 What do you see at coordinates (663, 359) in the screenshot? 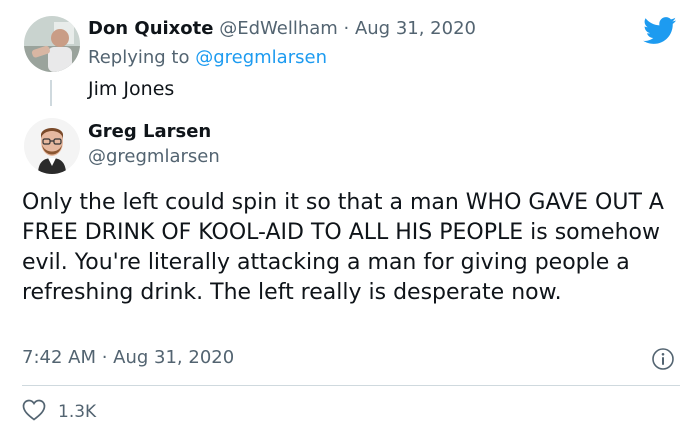
I see `info-icon` at bounding box center [663, 359].